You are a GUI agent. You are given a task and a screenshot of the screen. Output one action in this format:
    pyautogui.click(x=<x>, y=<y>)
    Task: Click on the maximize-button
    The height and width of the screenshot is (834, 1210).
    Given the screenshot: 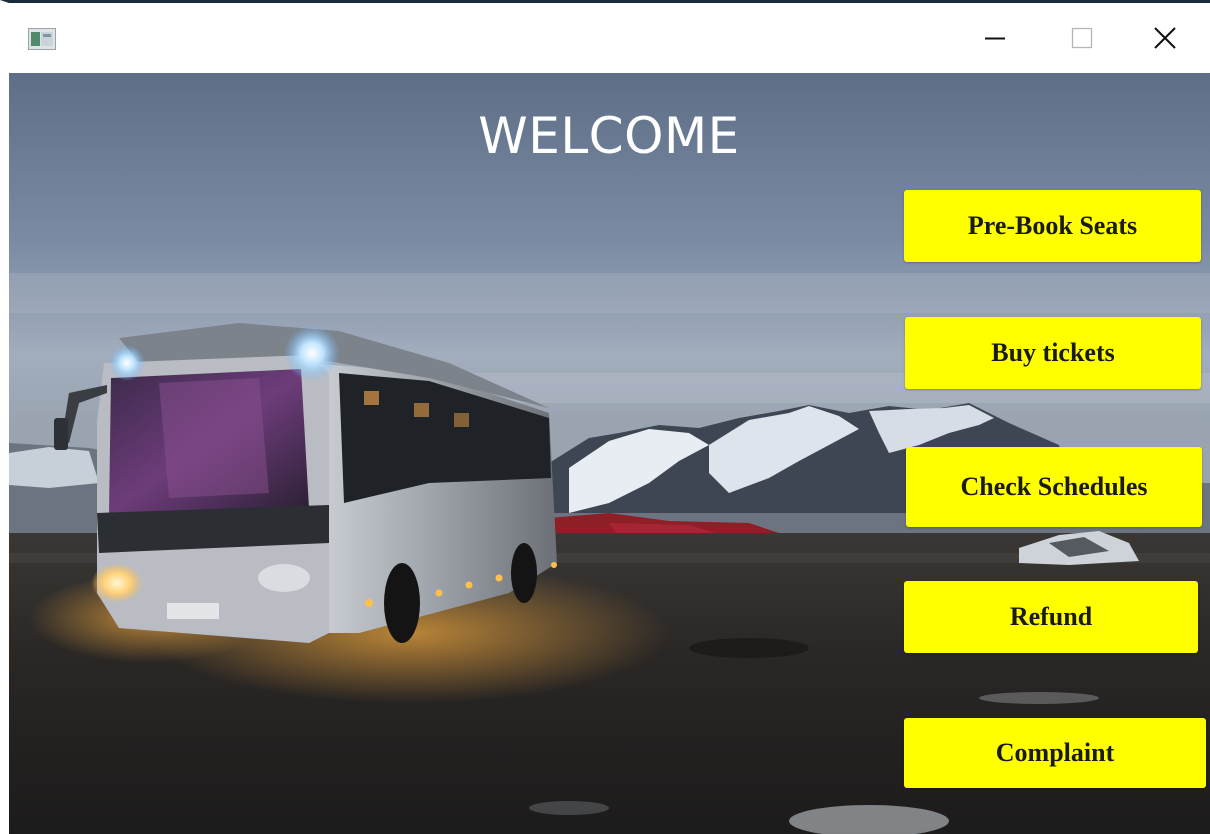 What is the action you would take?
    pyautogui.click(x=1082, y=38)
    